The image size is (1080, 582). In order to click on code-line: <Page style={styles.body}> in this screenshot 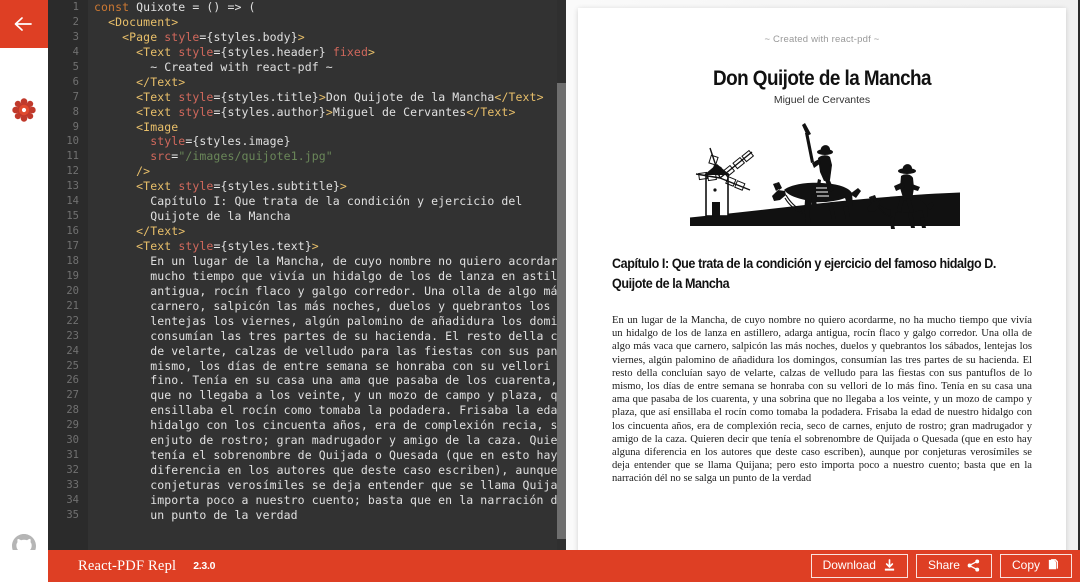, I will do `click(330, 37)`.